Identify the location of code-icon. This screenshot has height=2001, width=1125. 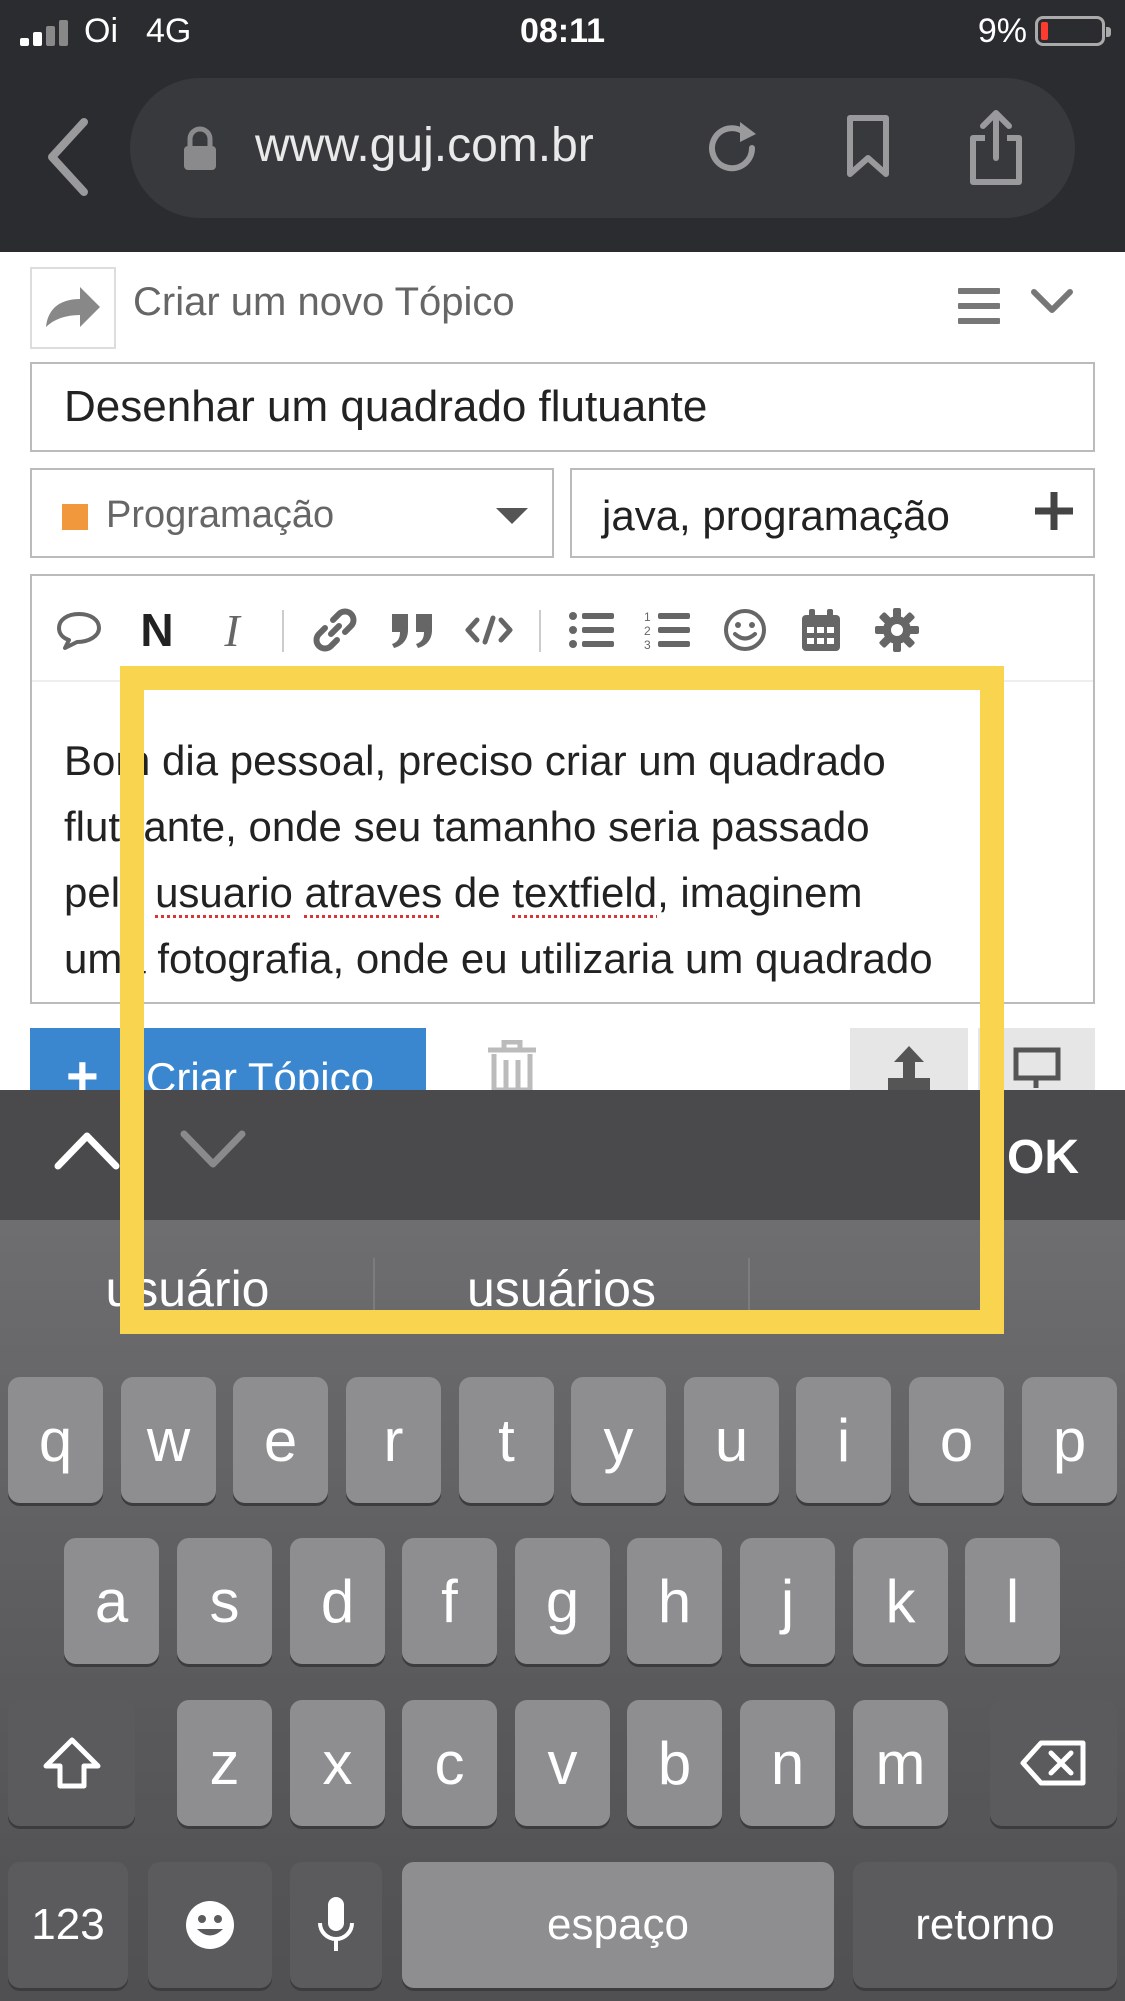
(489, 630).